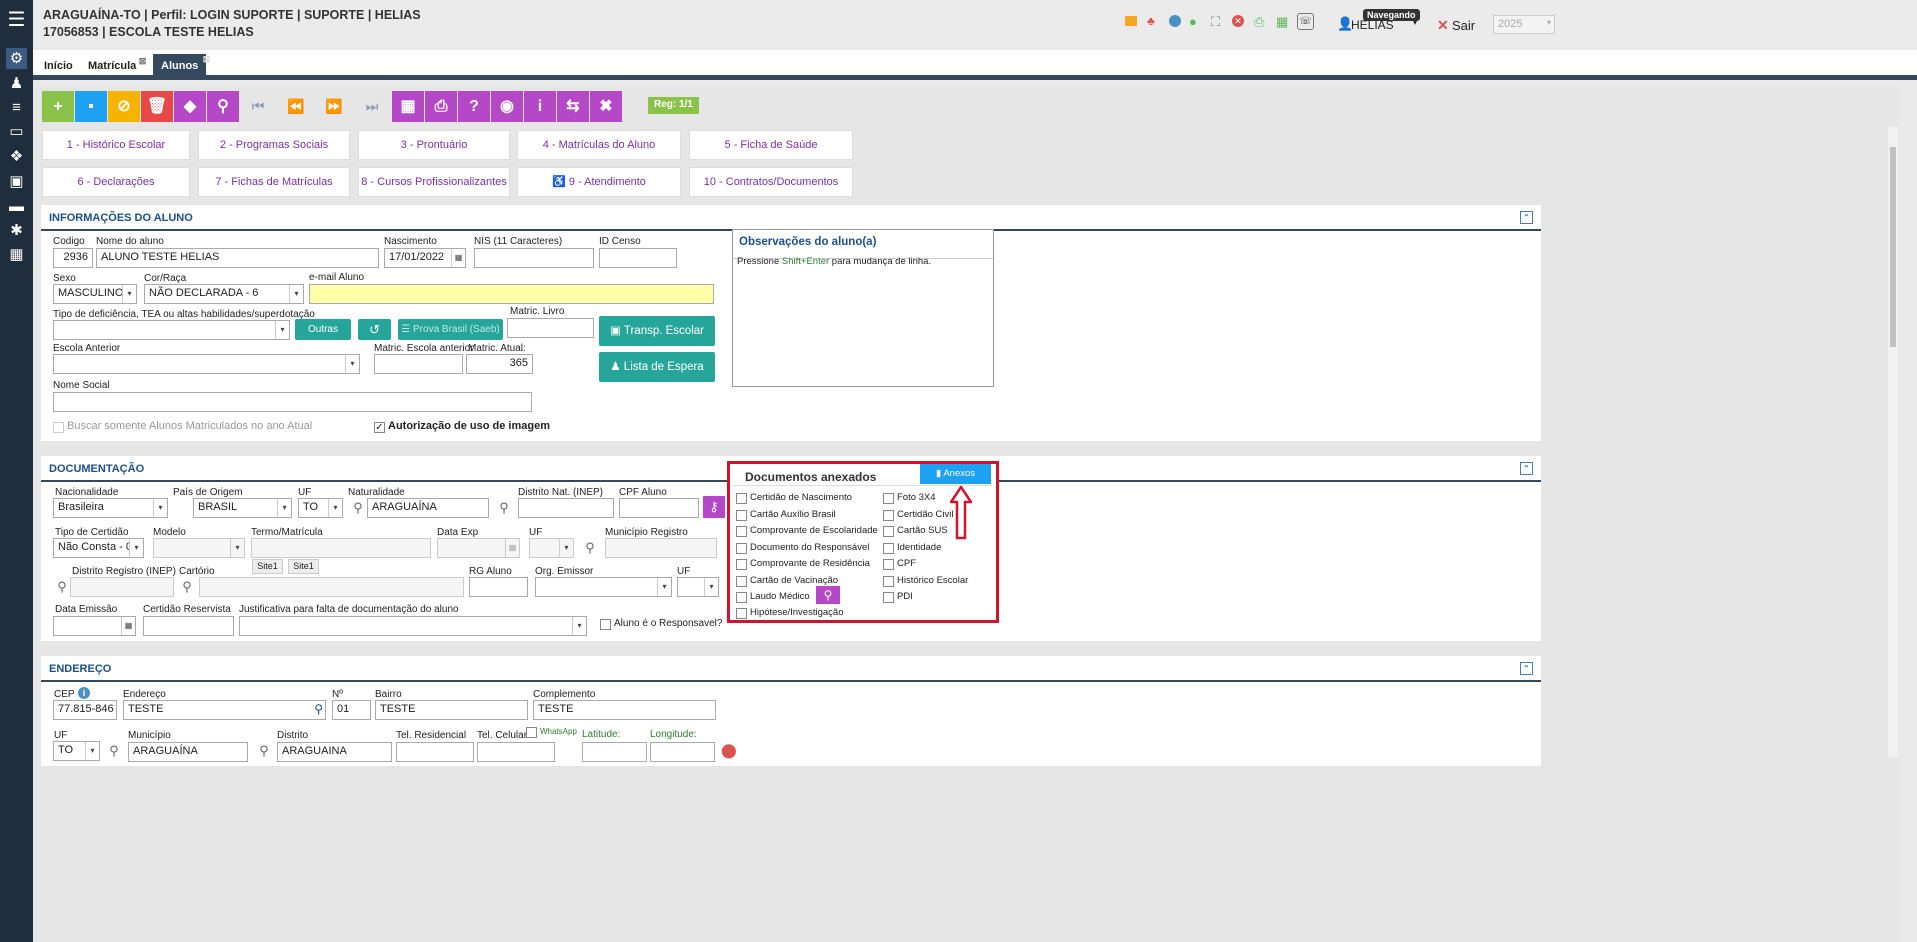  Describe the element at coordinates (566, 508) in the screenshot. I see `distrito-nat-field` at that location.